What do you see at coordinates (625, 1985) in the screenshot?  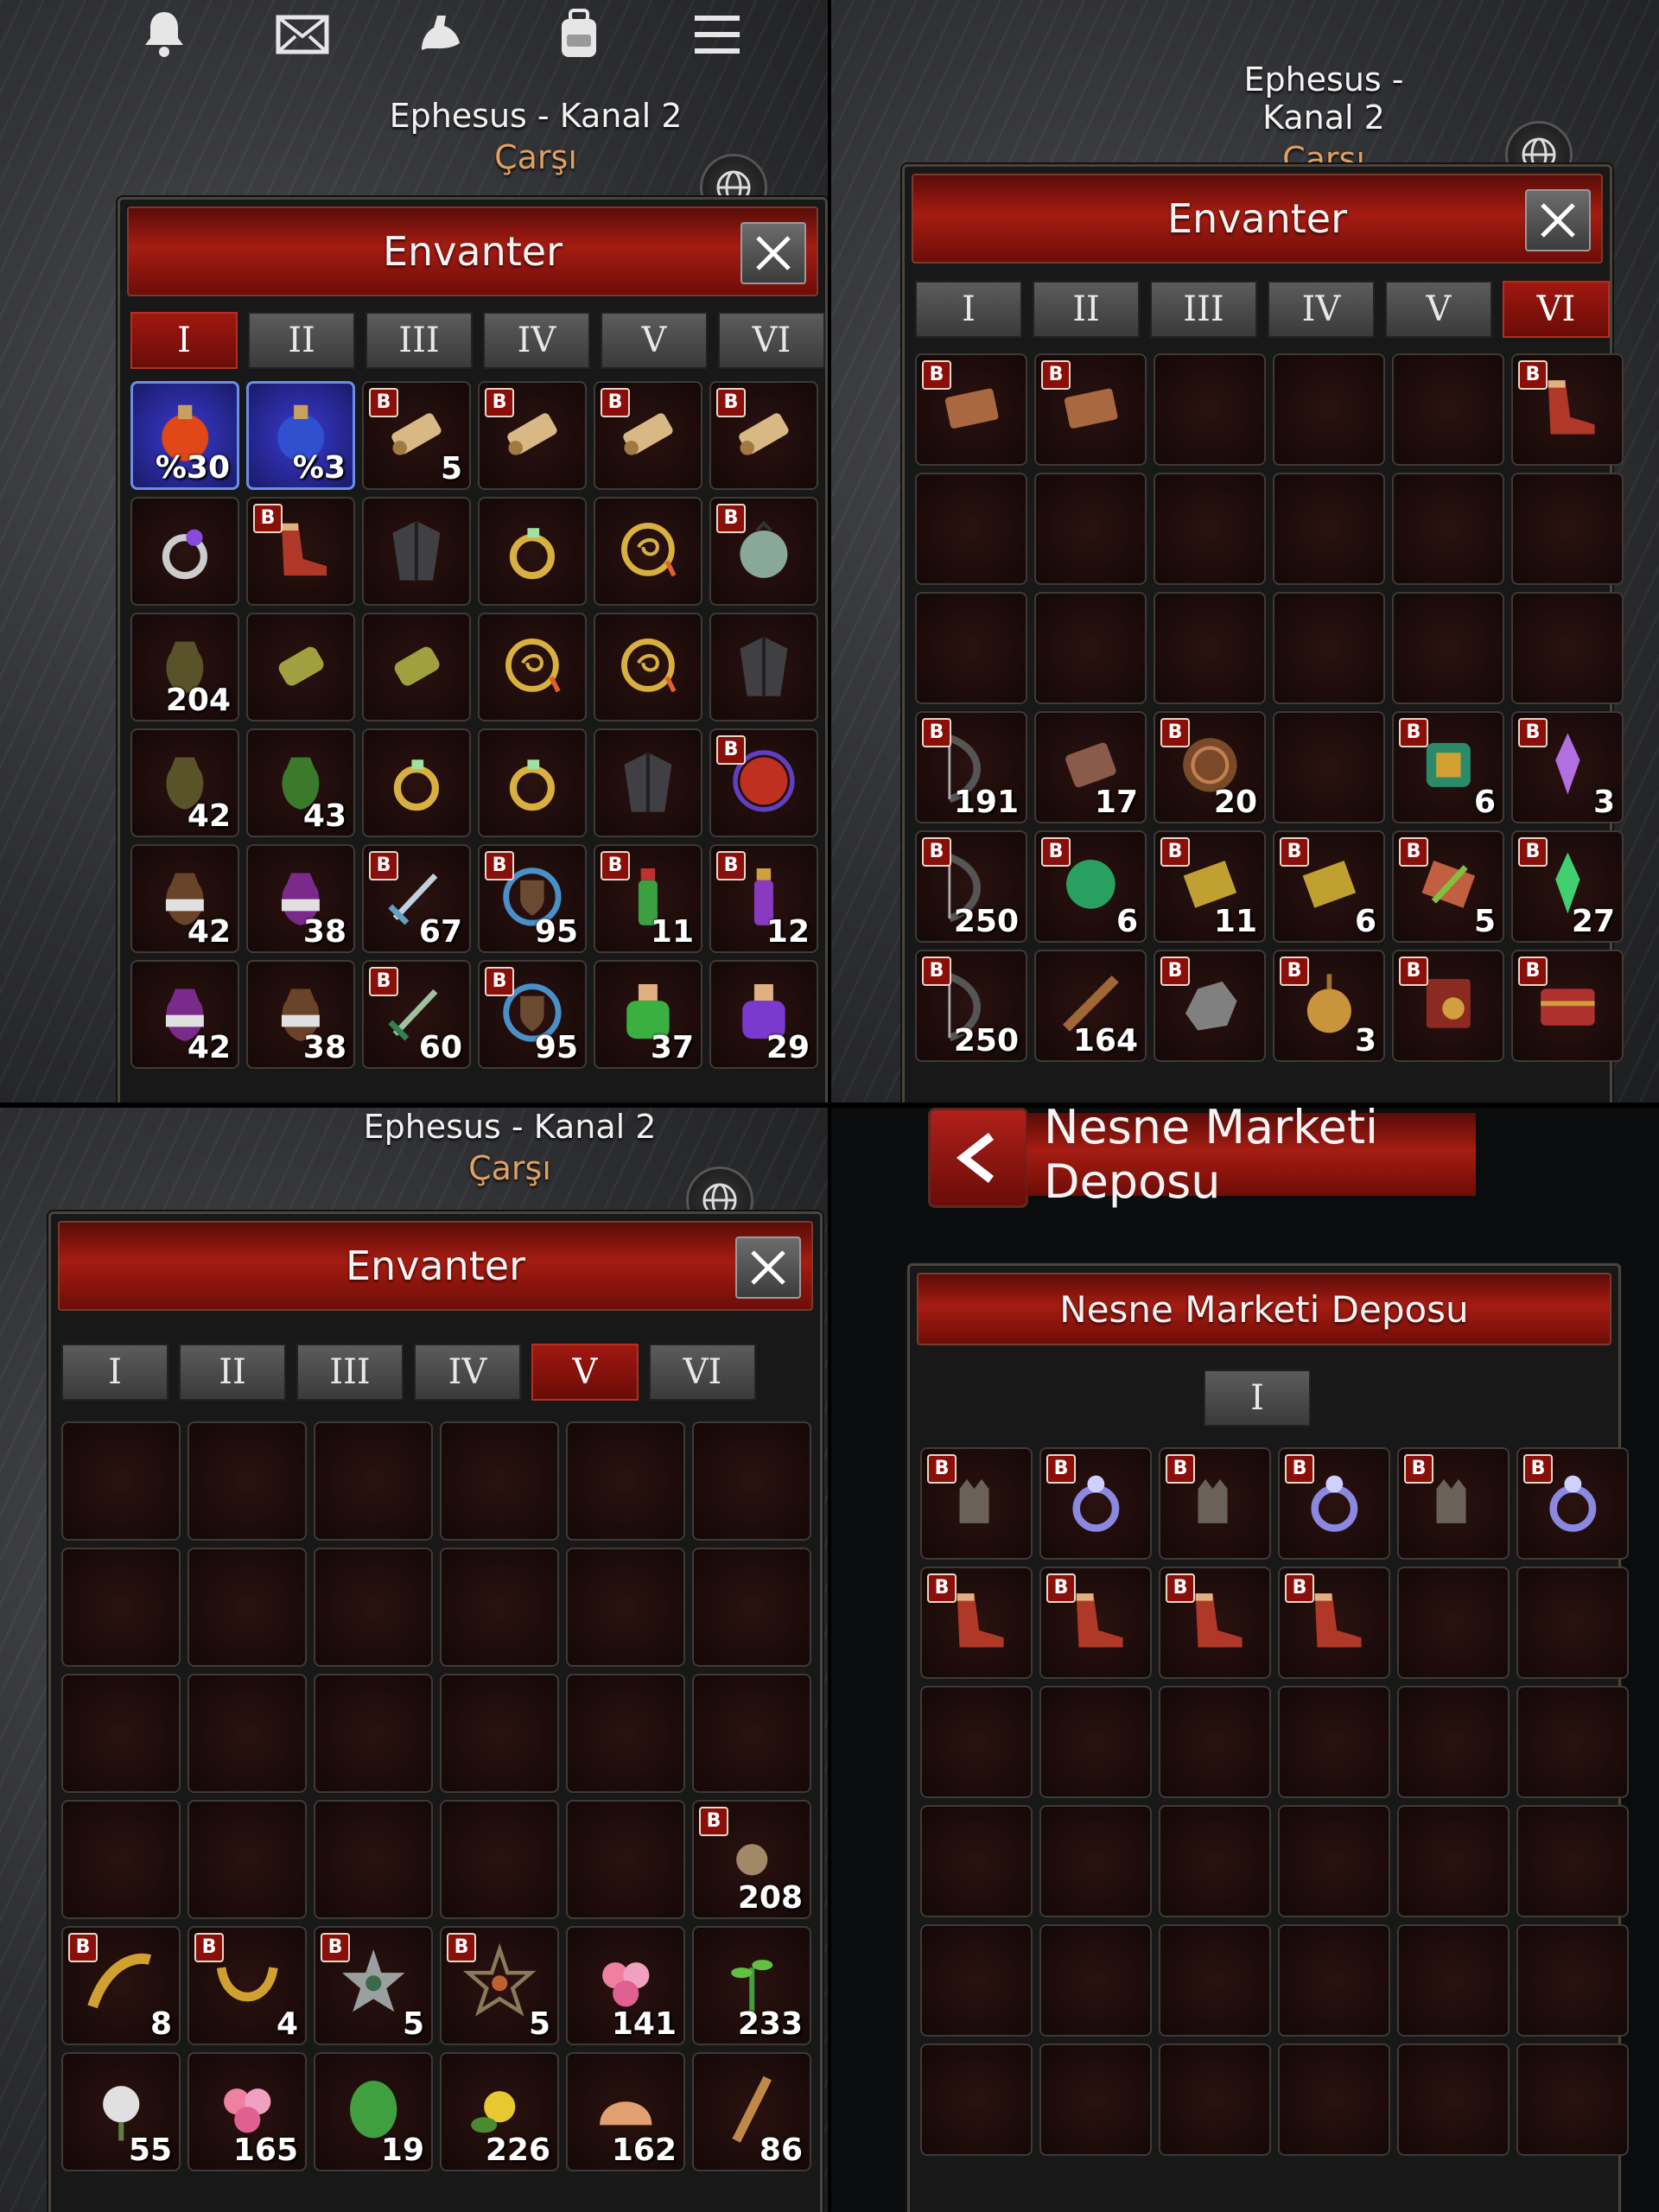 I see `inventory-slot: 141` at bounding box center [625, 1985].